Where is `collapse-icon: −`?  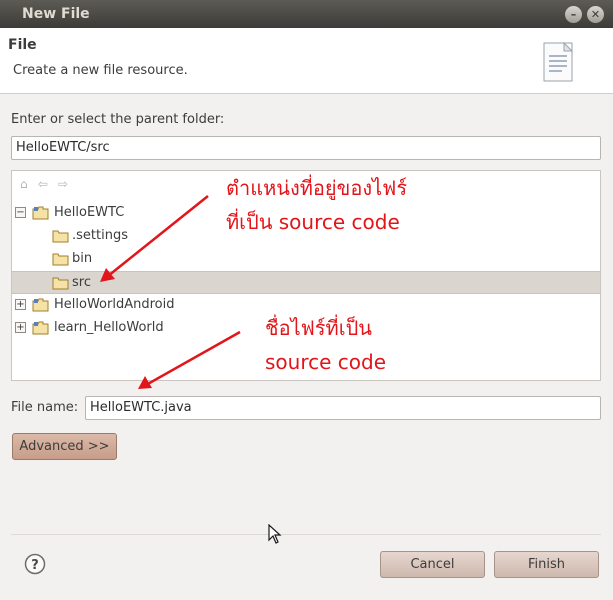
collapse-icon: − is located at coordinates (20, 212).